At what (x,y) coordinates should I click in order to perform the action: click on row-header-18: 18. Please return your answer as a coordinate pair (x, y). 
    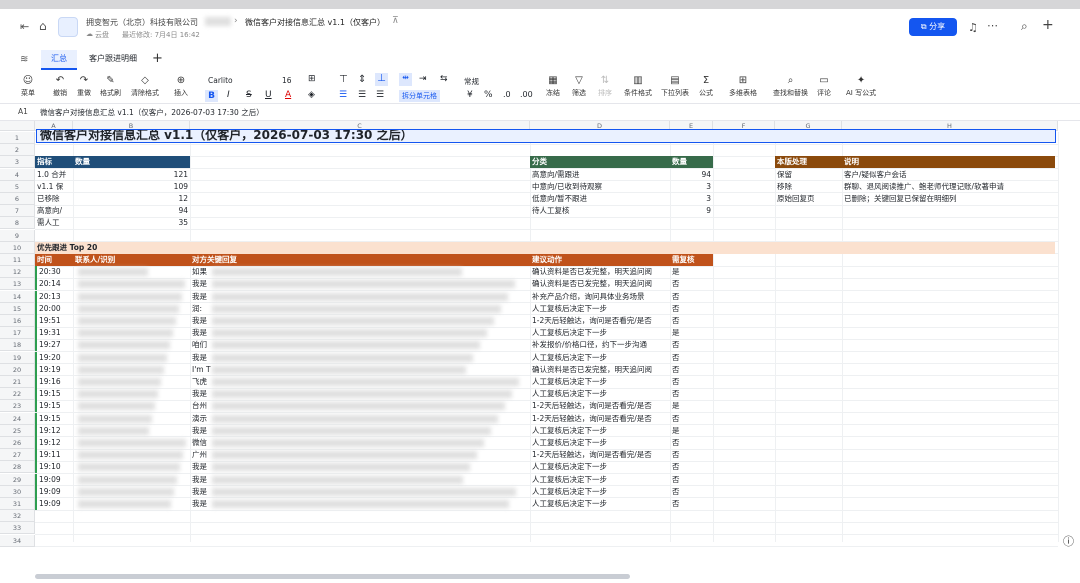
    Looking at the image, I should click on (17, 345).